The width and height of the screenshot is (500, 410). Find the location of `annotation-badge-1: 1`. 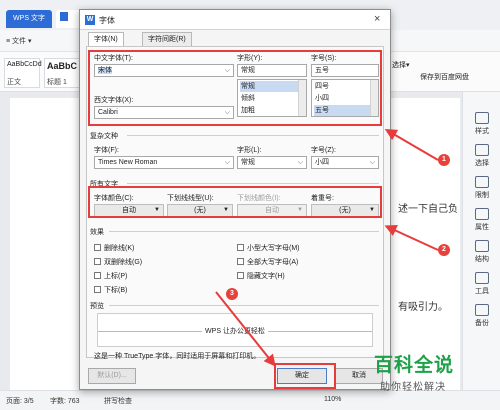

annotation-badge-1: 1 is located at coordinates (444, 160).